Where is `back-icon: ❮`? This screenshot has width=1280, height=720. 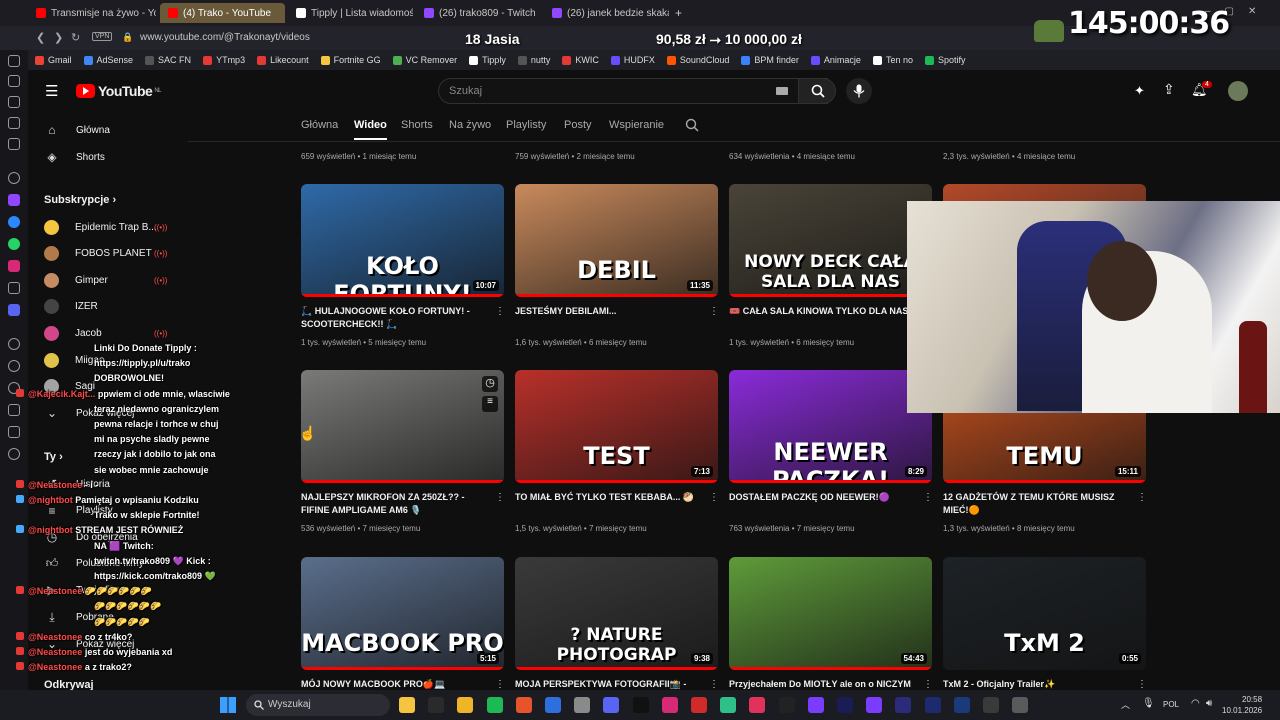
back-icon: ❮ is located at coordinates (40, 37).